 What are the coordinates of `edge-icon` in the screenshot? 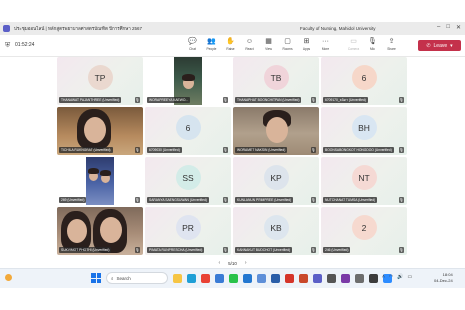 It's located at (191, 278).